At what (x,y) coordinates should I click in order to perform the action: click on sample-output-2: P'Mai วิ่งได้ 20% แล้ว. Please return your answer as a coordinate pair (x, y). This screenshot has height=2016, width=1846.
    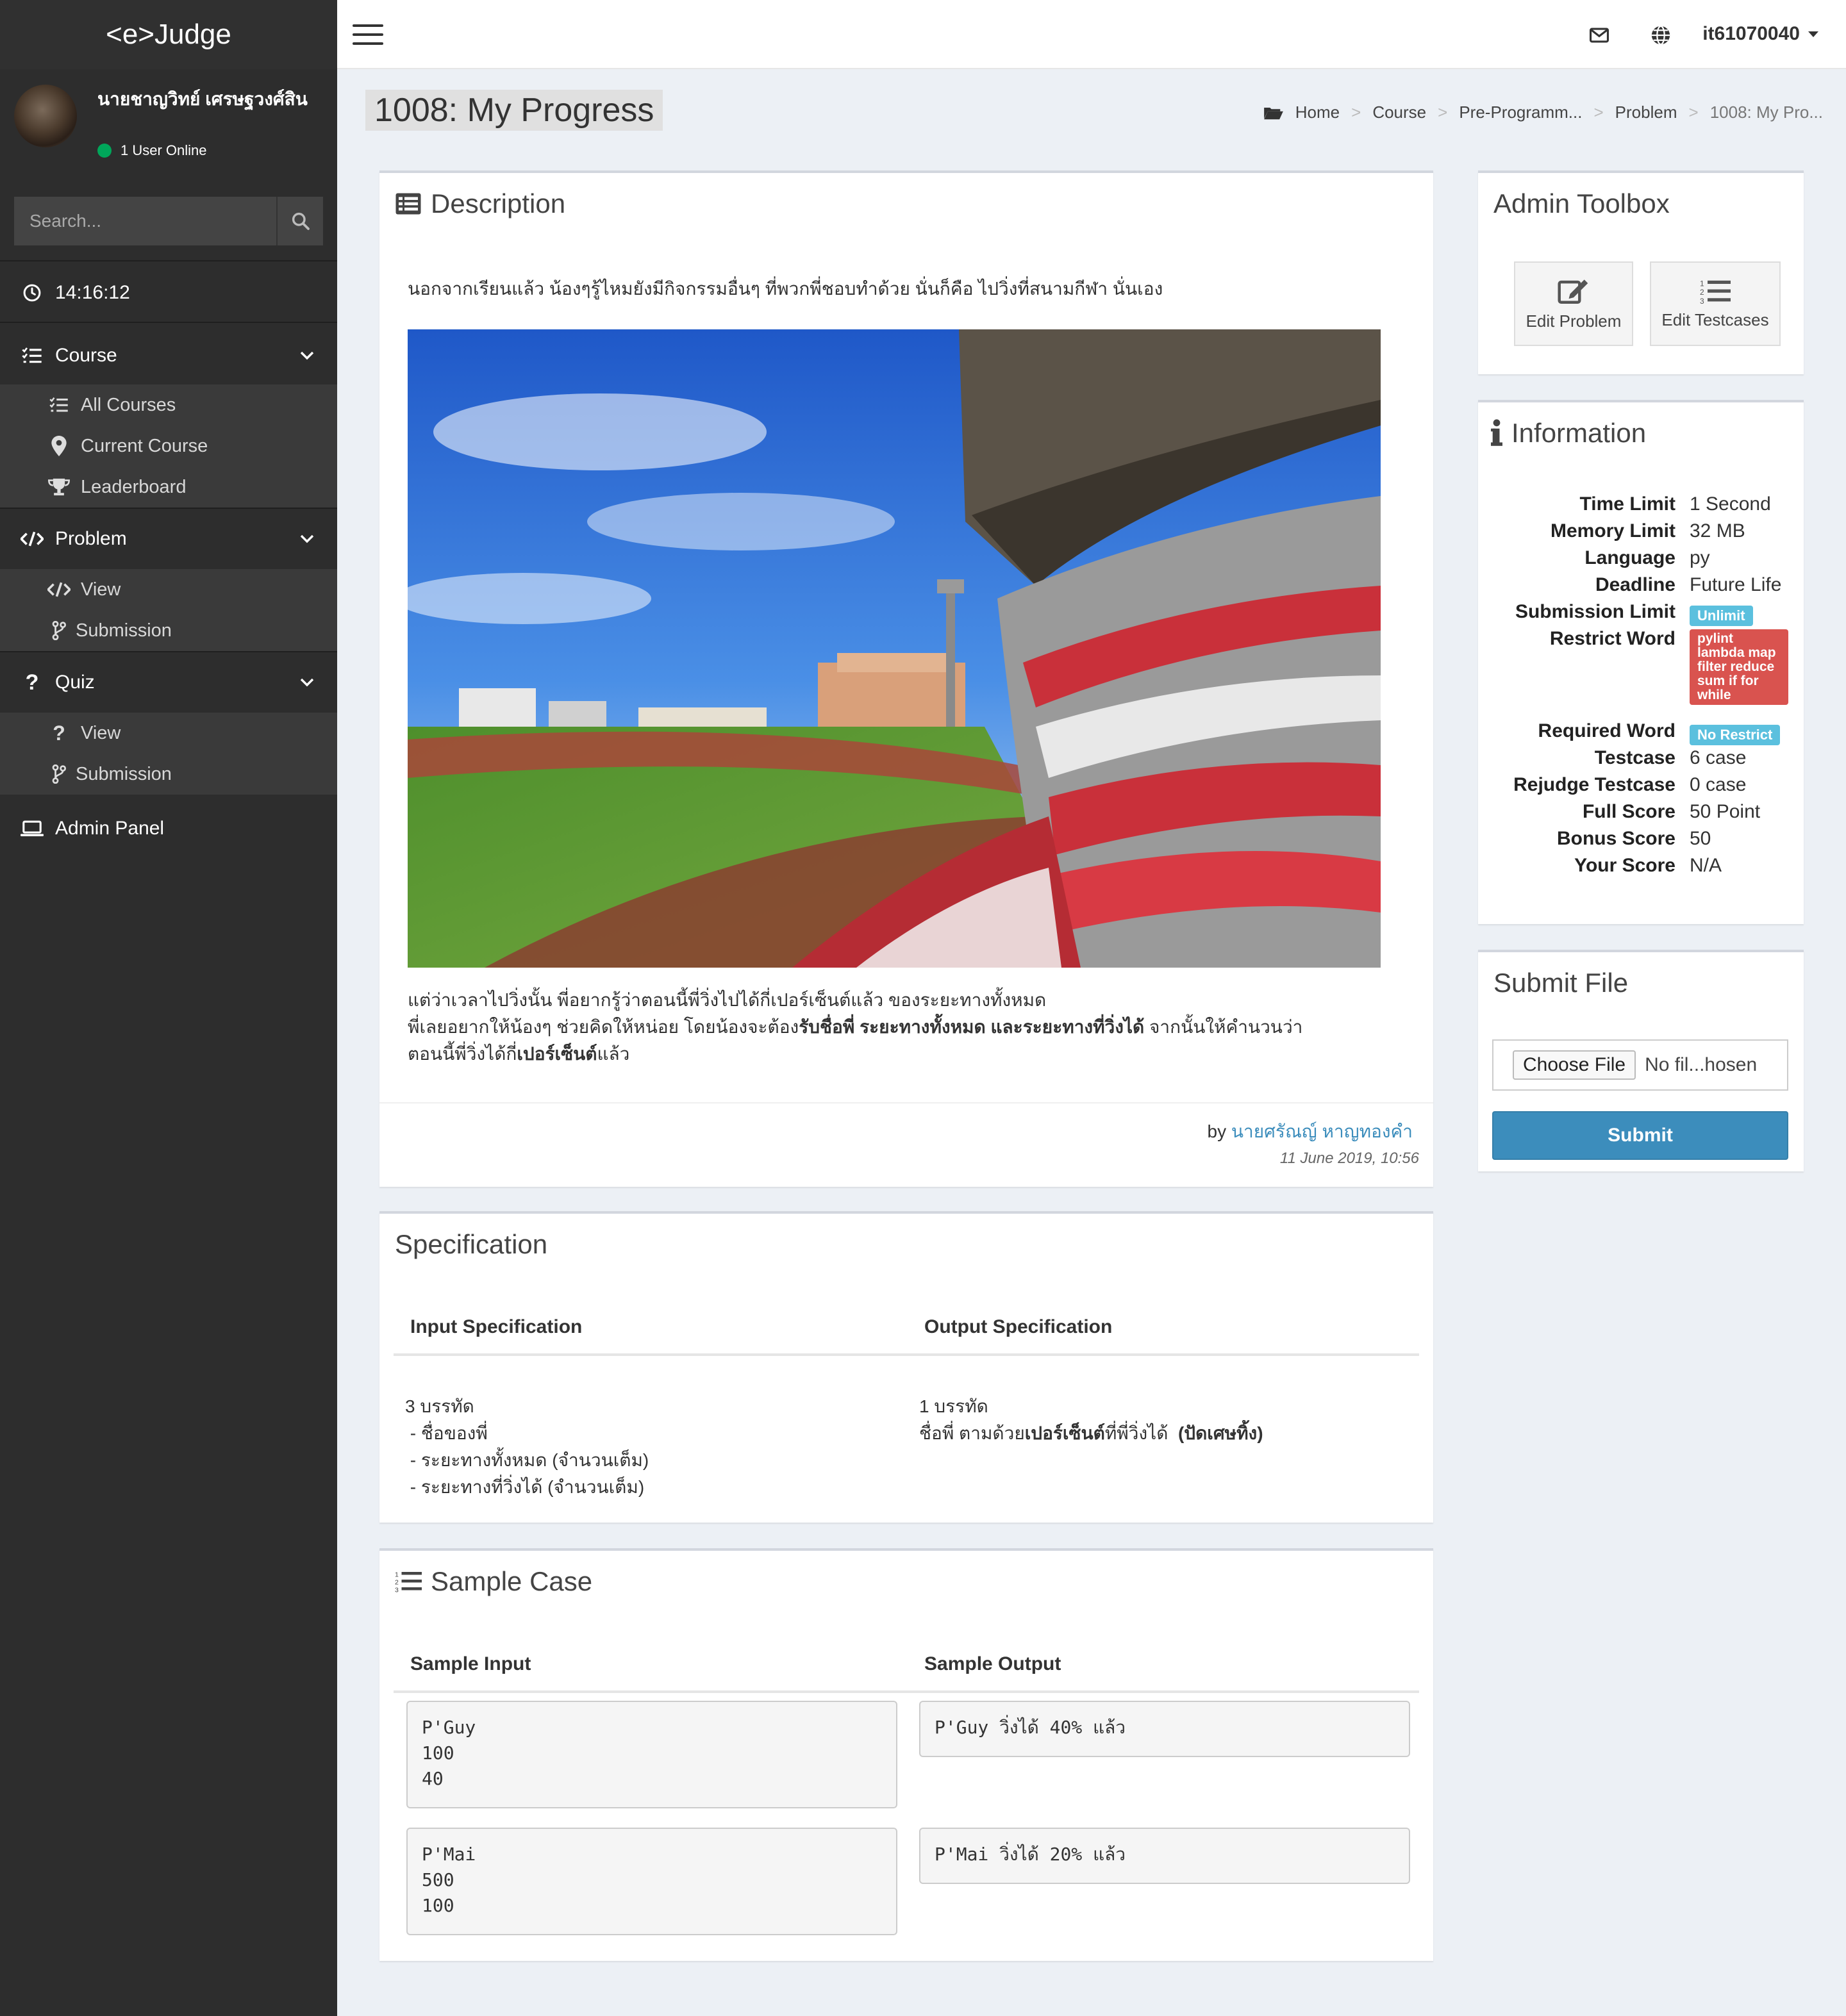
    Looking at the image, I should click on (1164, 1856).